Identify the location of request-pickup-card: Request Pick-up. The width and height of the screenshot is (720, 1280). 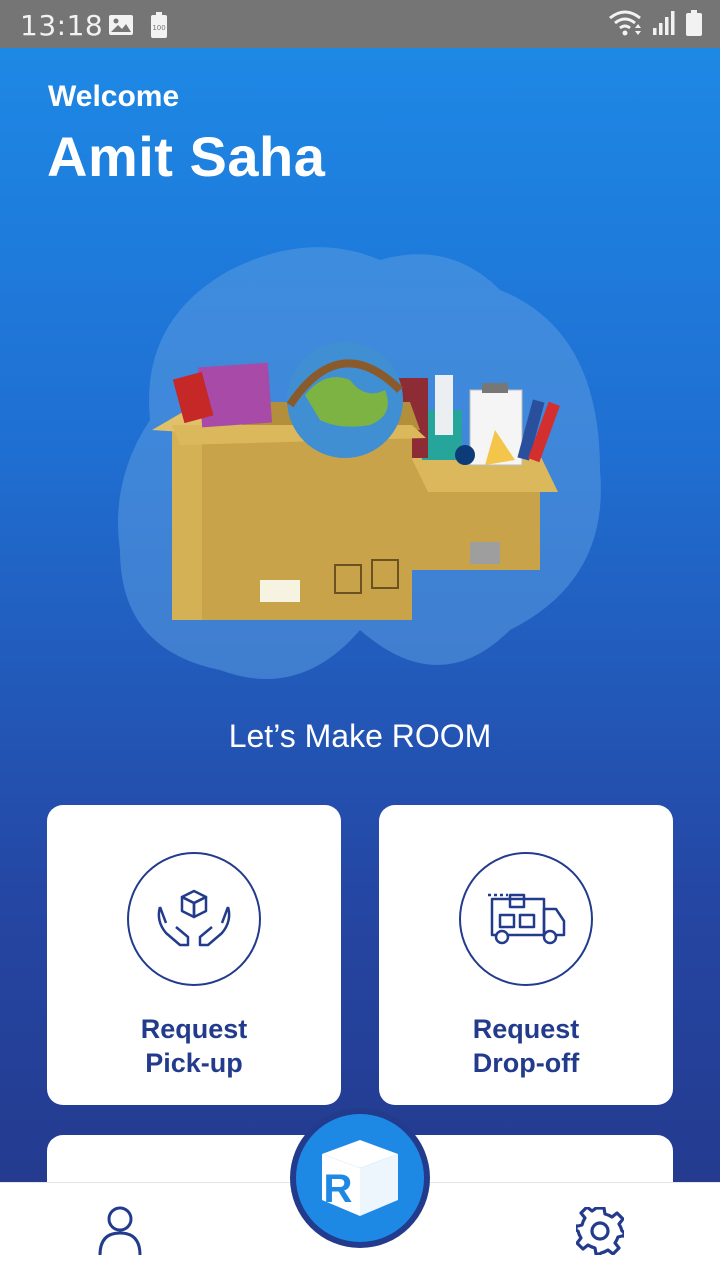
(194, 955).